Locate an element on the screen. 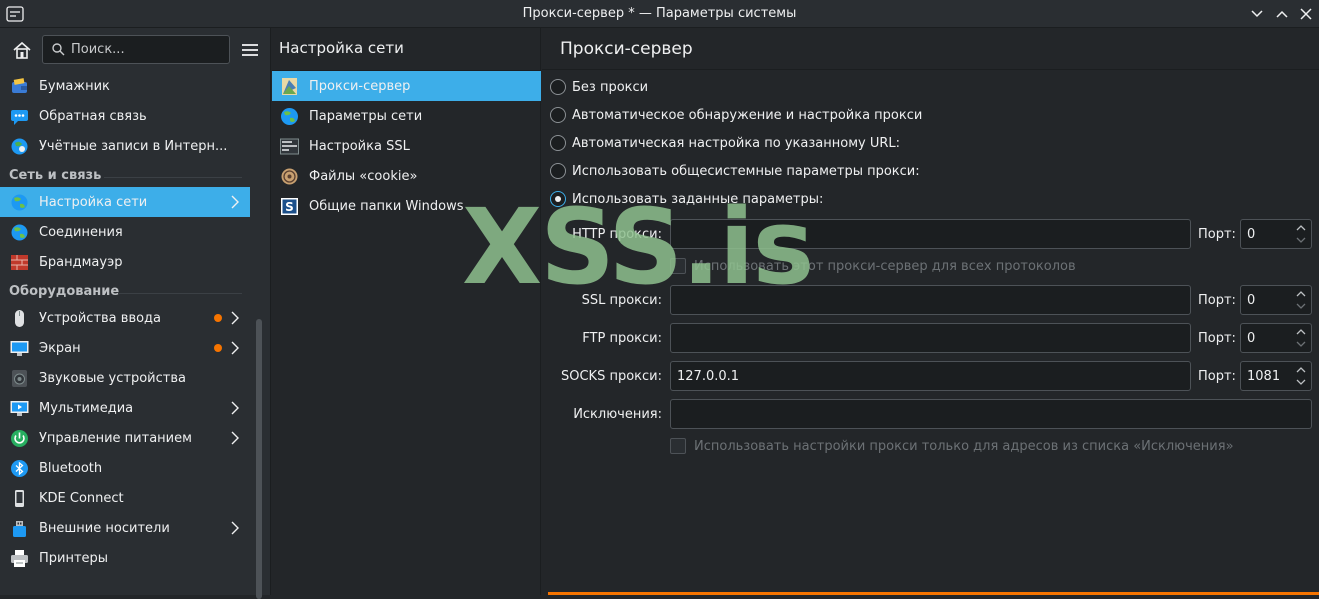 Image resolution: width=1319 pixels, height=599 pixels. sidebar-item-removable-storage: Внешние носители is located at coordinates (125, 528).